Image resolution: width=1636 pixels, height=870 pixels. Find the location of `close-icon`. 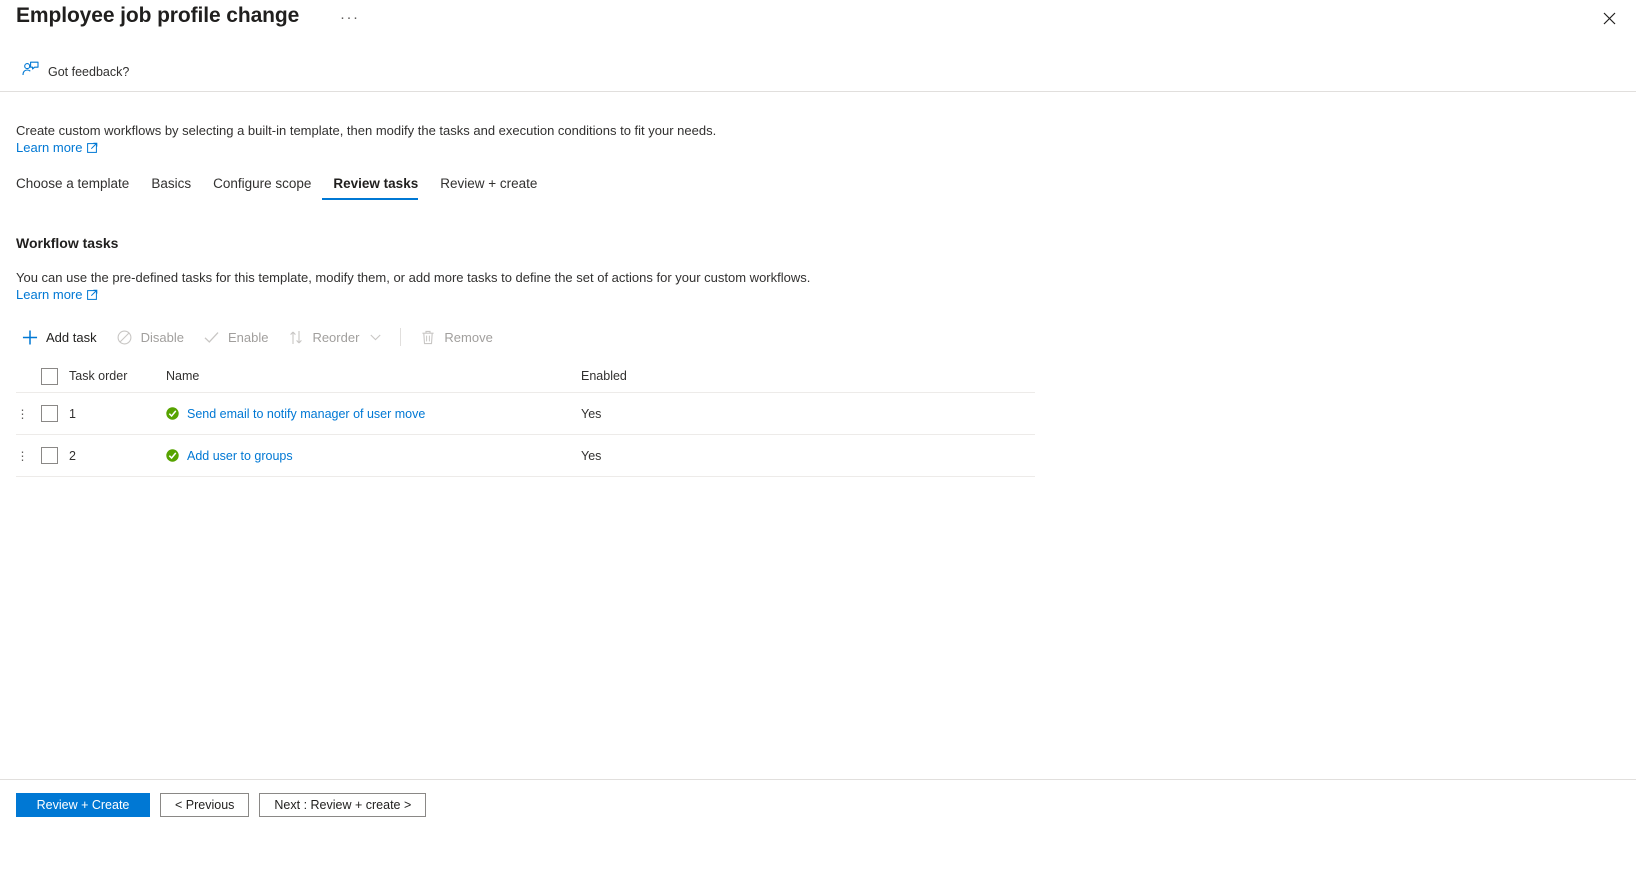

close-icon is located at coordinates (1609, 18).